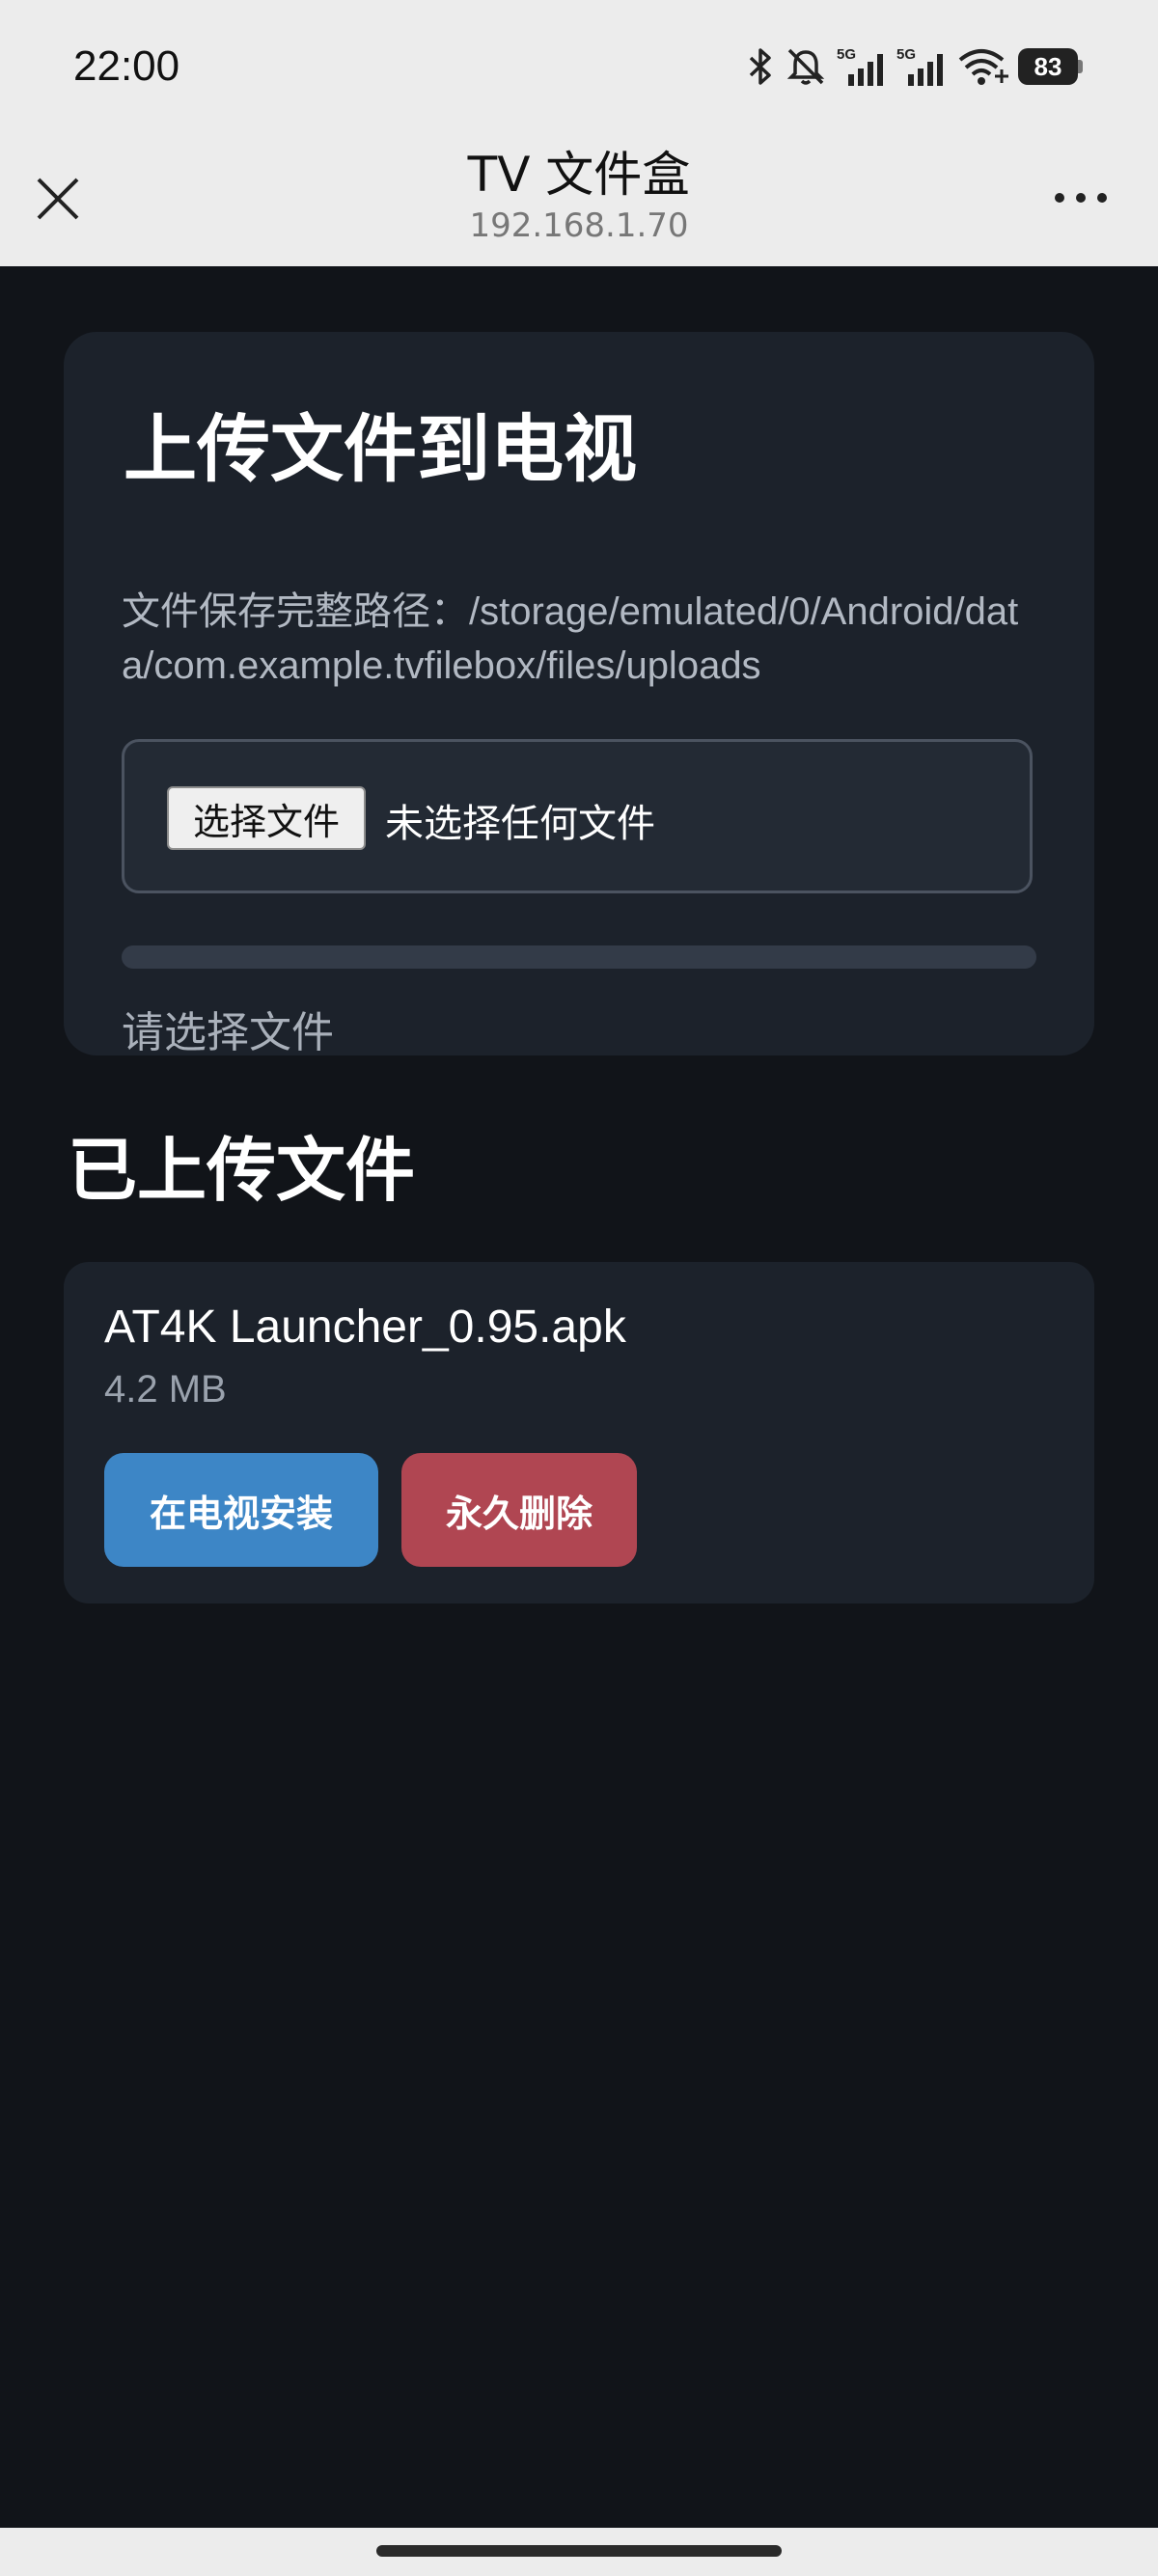 The width and height of the screenshot is (1158, 2576). What do you see at coordinates (519, 1510) in the screenshot?
I see `delete-permanently-button: 永久删除` at bounding box center [519, 1510].